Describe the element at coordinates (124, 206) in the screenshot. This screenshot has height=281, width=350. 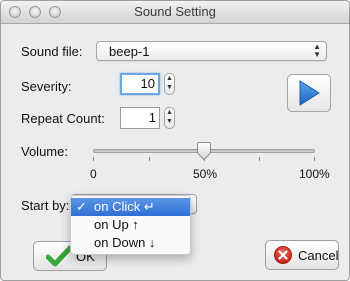
I see `menu-item-label: on Click ↵` at that location.